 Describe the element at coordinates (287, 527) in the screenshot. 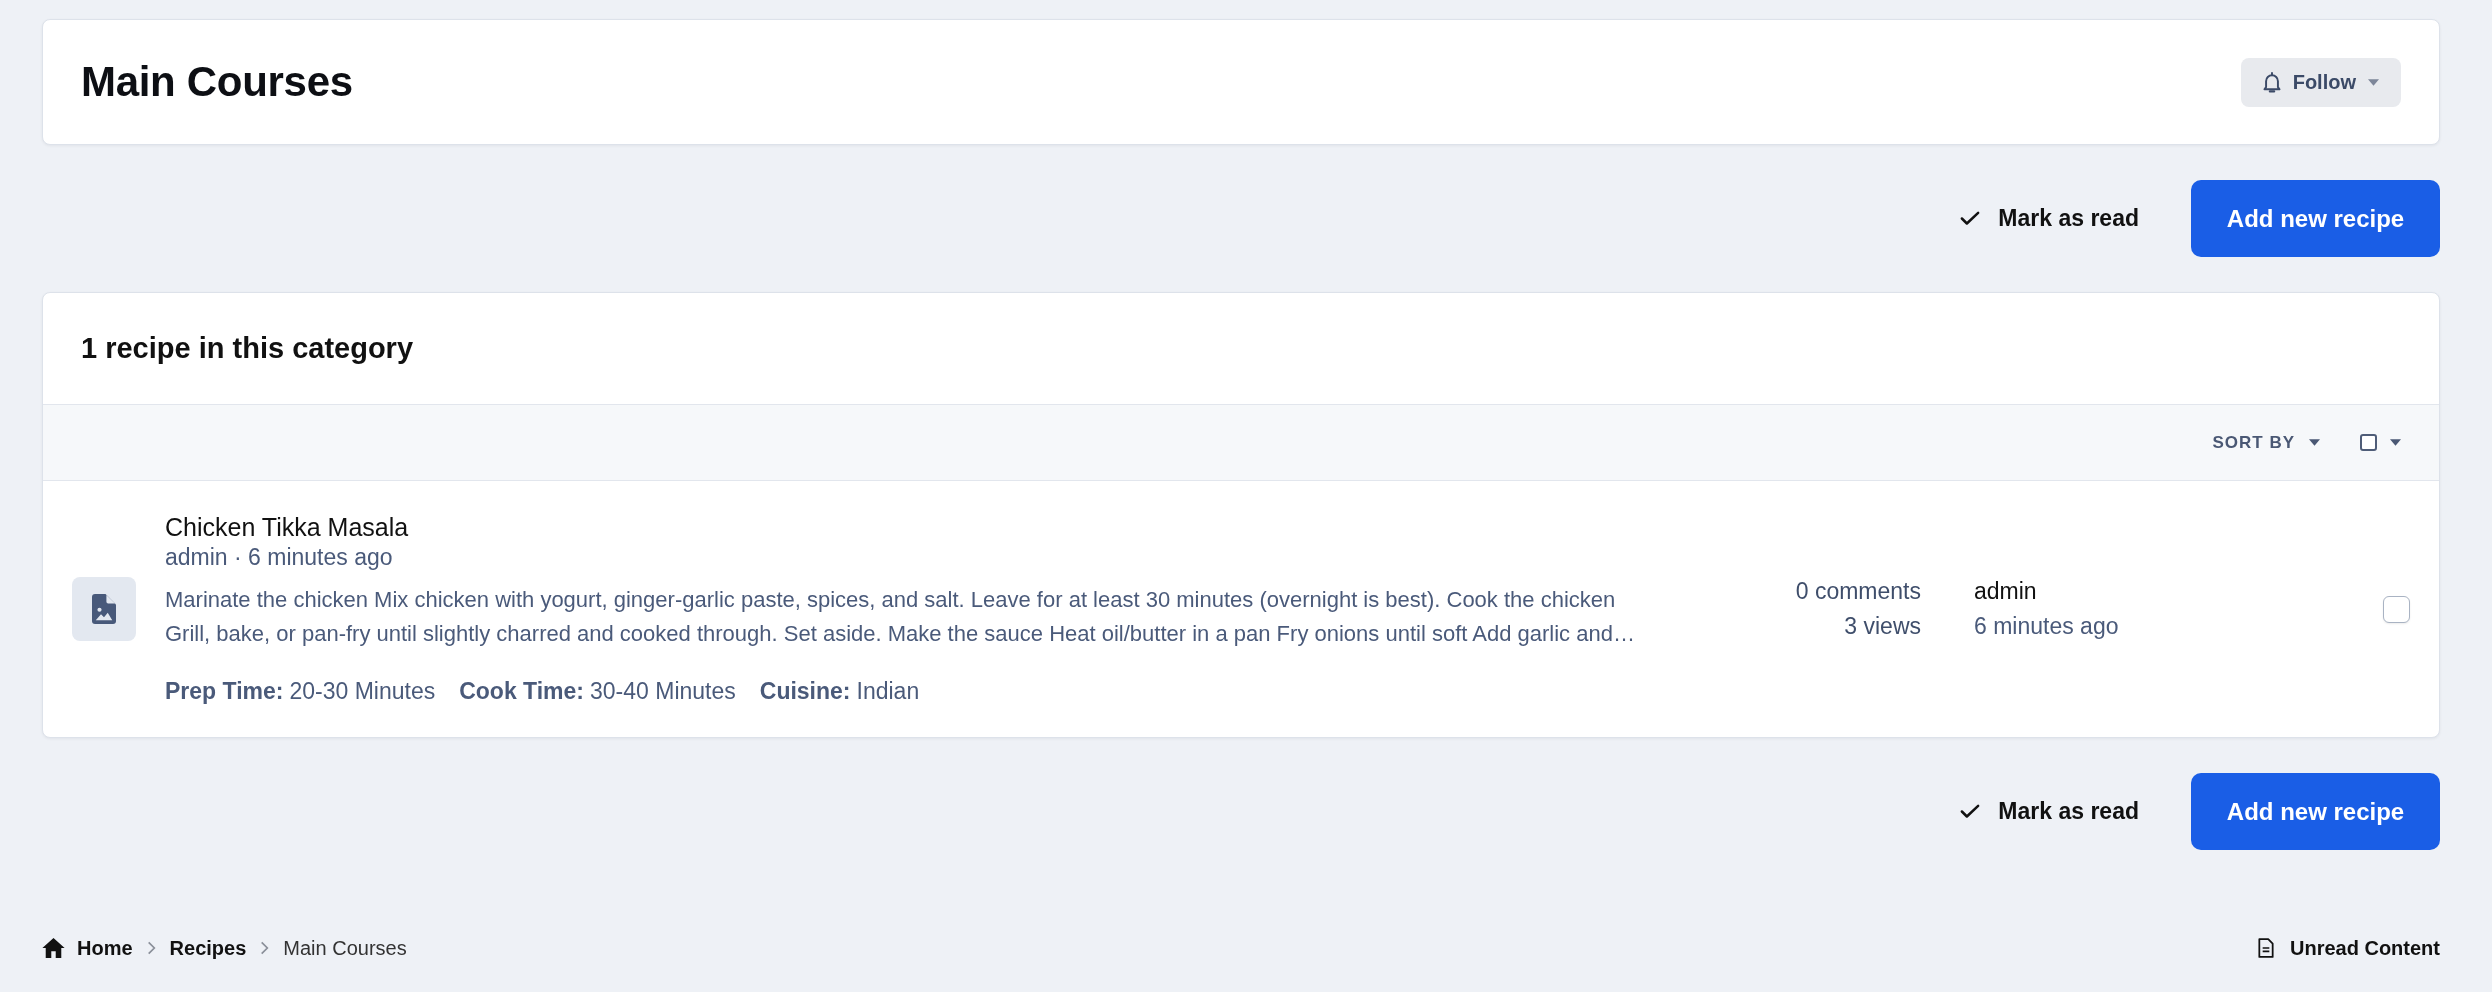

I see `recipe-title: Chicken Tikka Masala` at that location.